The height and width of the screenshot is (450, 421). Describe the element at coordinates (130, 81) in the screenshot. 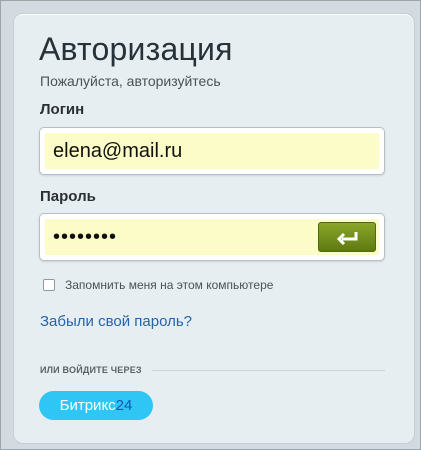

I see `page-subtitle: Пожалуйста, авторизуйтесь` at that location.